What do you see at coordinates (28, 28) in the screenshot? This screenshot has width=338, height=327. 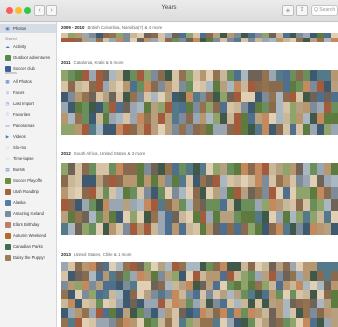 I see `sidebar-item-photos: ▣ Photos` at bounding box center [28, 28].